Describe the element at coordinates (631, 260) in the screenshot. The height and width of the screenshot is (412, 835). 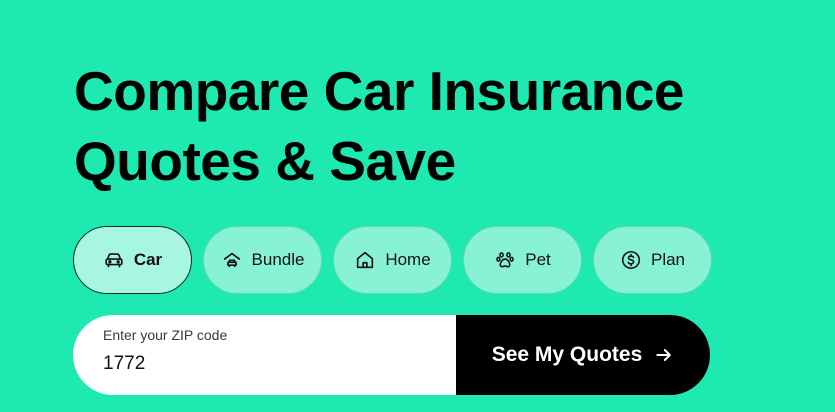
I see `dollar-coin-icon` at that location.